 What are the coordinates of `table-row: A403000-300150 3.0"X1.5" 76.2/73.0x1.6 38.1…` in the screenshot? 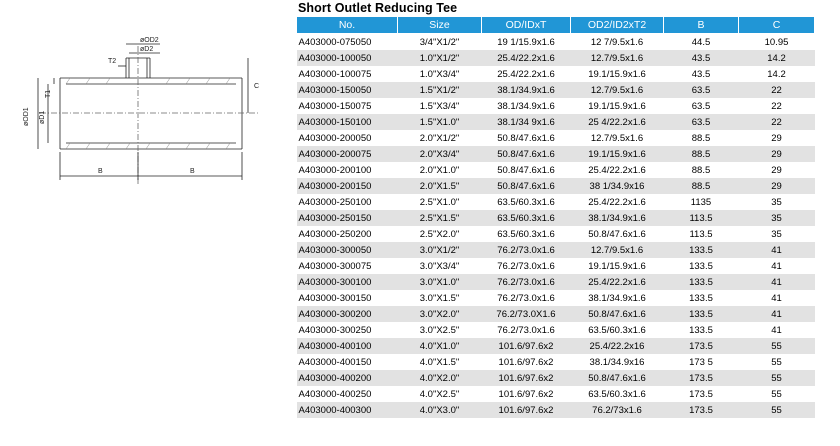 It's located at (555, 298).